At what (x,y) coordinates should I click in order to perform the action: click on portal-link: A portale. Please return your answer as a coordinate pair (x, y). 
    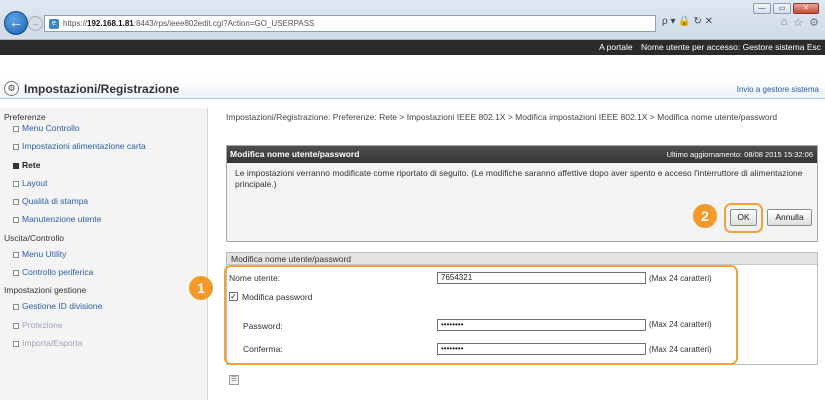
    Looking at the image, I should click on (616, 47).